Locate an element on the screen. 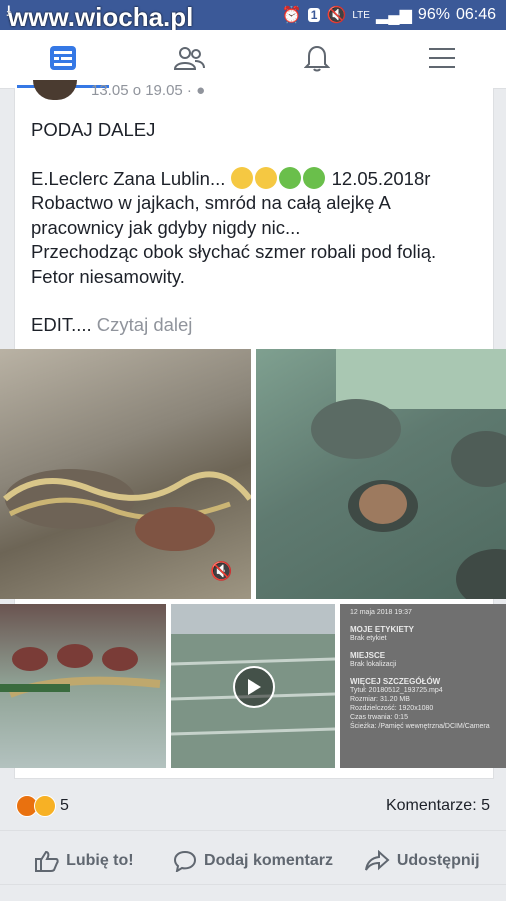 The image size is (506, 901). tab-friends is located at coordinates (189, 58).